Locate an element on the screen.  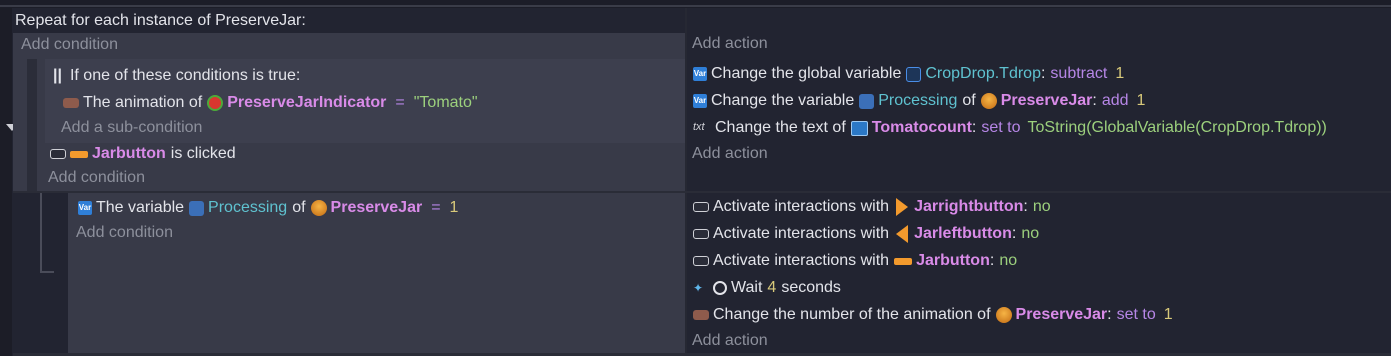
wait-suffix: seconds is located at coordinates (811, 287).